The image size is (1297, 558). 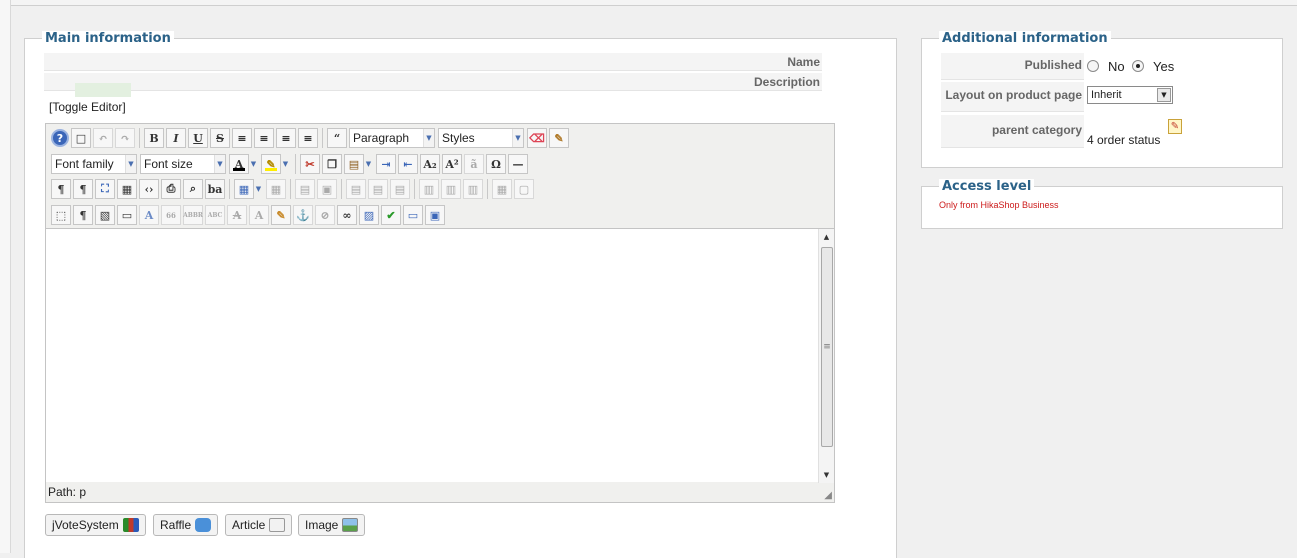 What do you see at coordinates (1012, 66) in the screenshot?
I see `published-row: Published` at bounding box center [1012, 66].